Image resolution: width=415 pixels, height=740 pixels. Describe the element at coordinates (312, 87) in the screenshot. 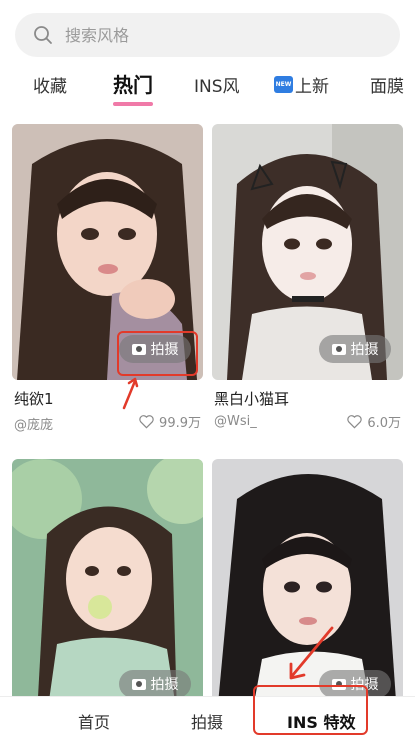

I see `tab-label: 上新` at that location.